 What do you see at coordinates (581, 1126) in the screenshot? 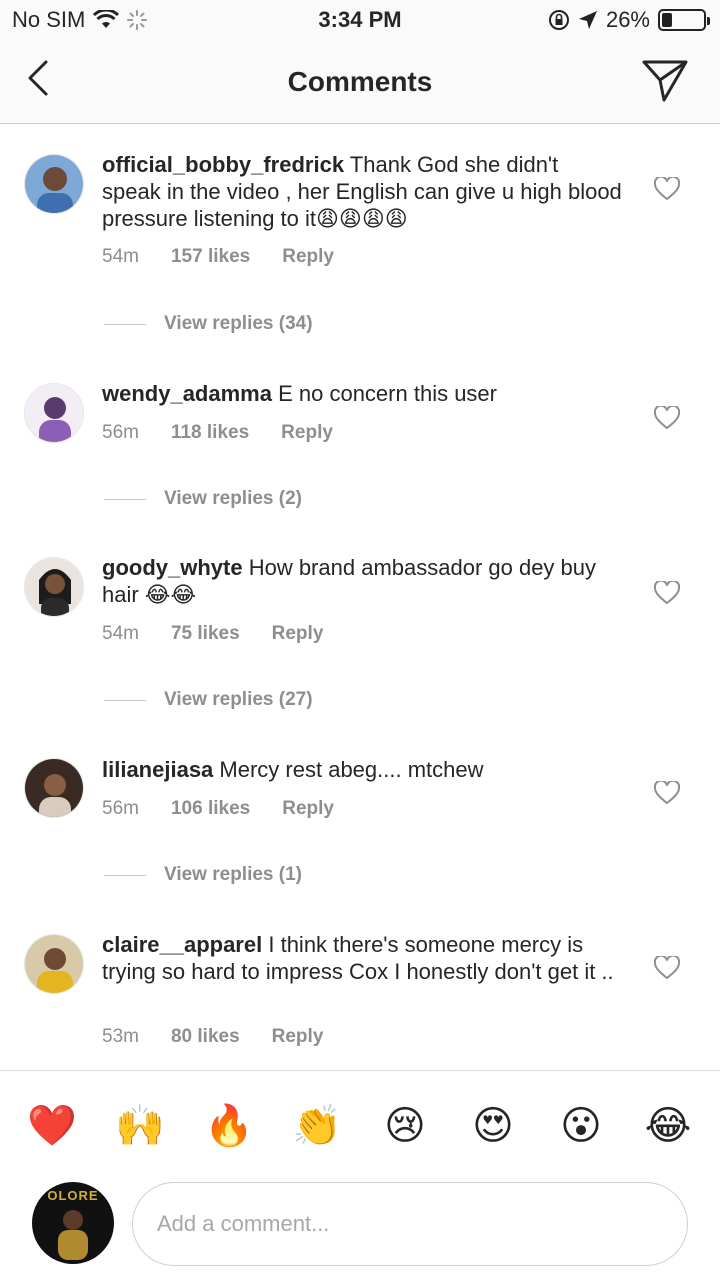
I see `surprised-emoji-icon: 😮` at bounding box center [581, 1126].